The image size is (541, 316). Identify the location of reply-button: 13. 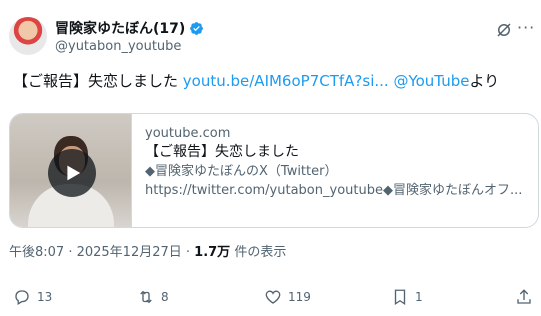
(32, 297).